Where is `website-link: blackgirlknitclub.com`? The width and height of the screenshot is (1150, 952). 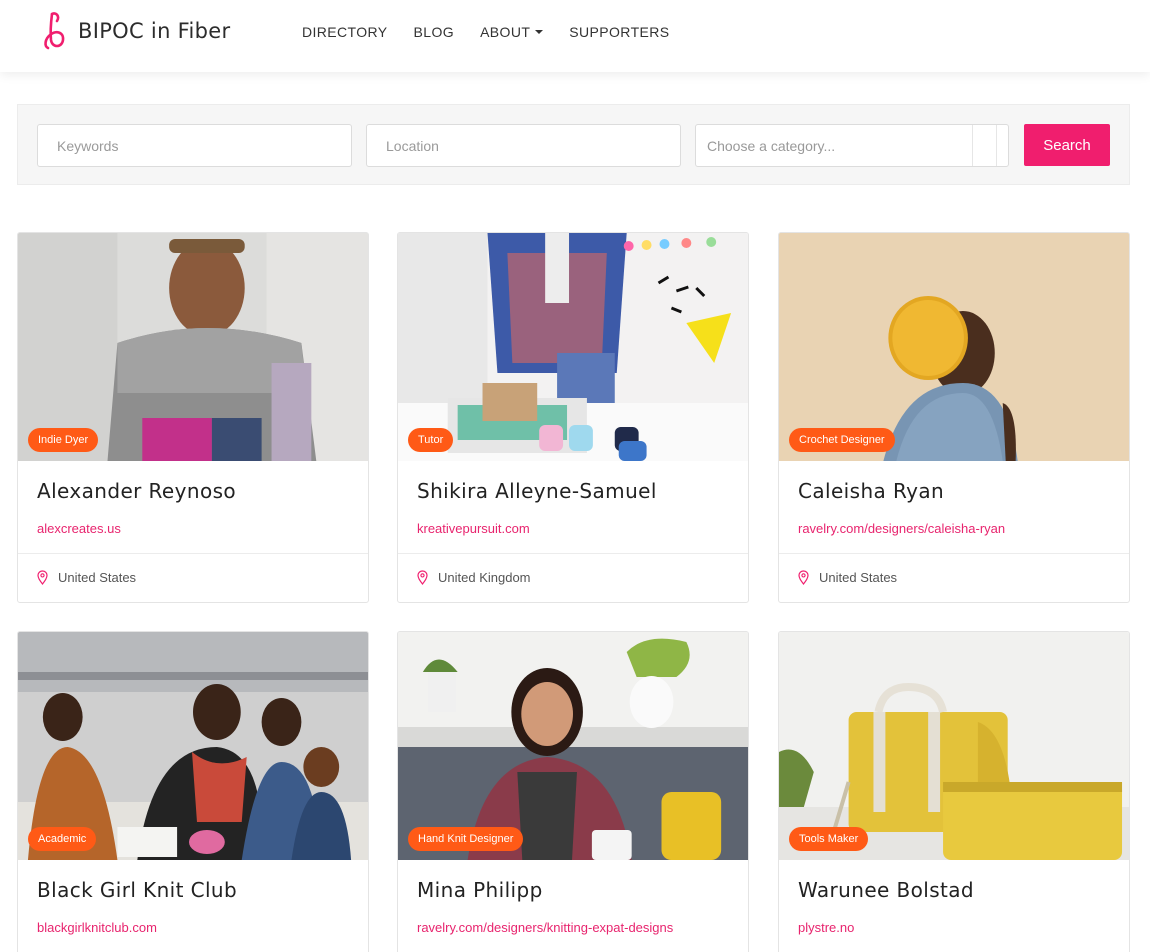
website-link: blackgirlknitclub.com is located at coordinates (97, 927).